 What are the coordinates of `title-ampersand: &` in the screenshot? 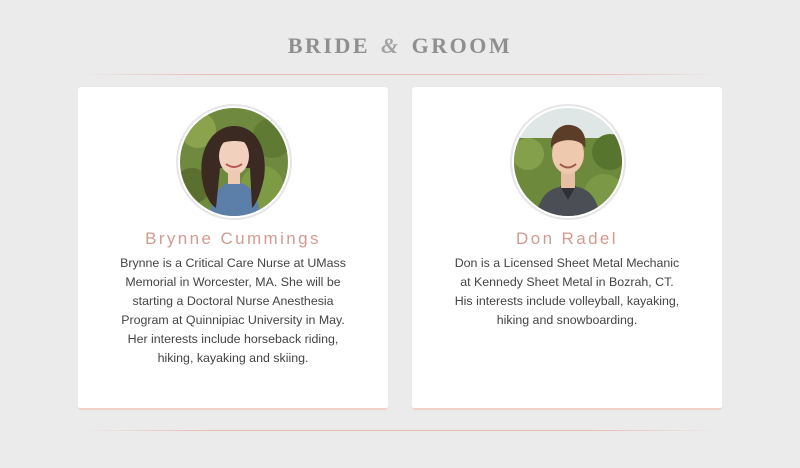 It's located at (391, 45).